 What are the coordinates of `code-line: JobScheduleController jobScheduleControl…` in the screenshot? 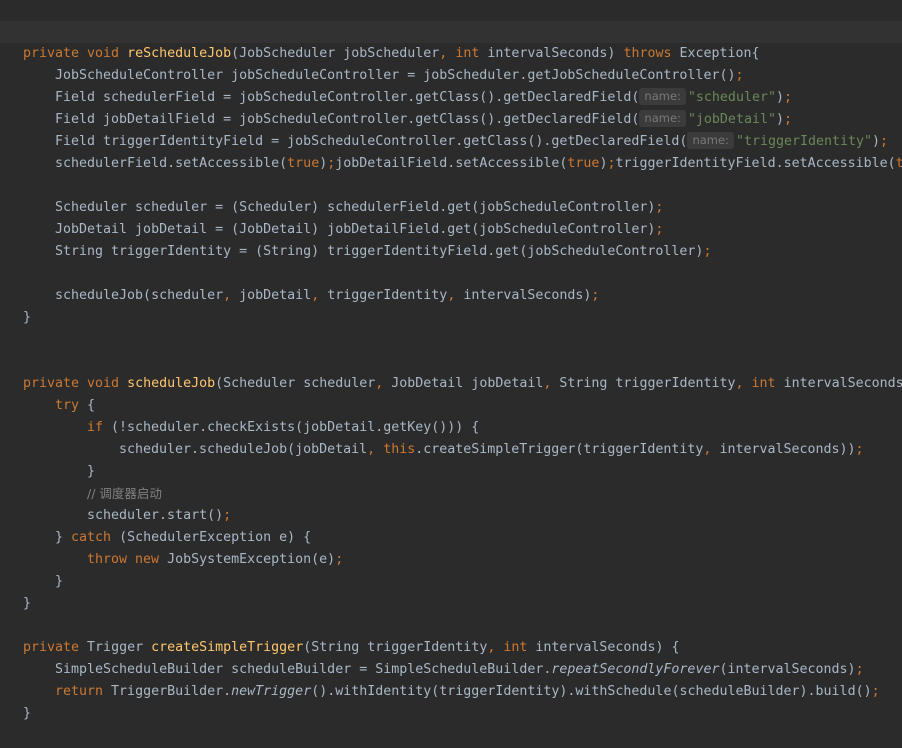 It's located at (451, 76).